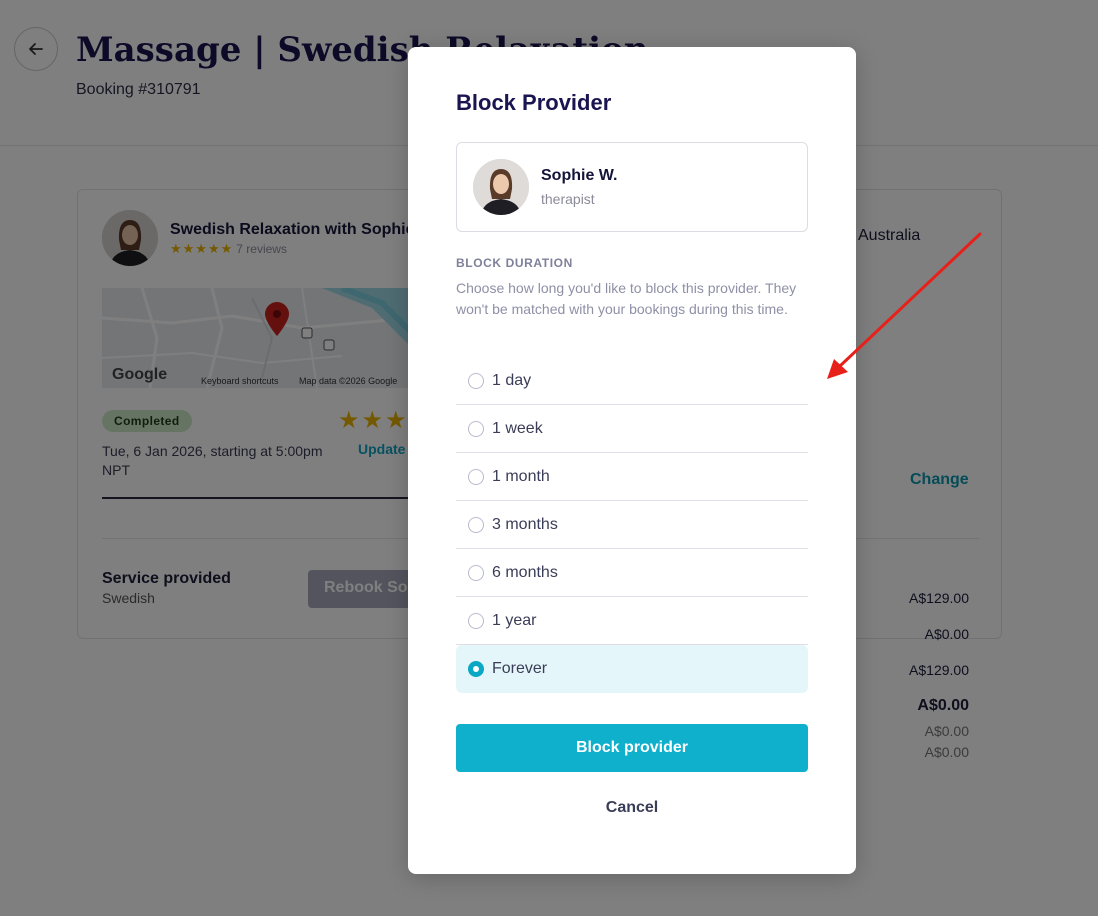 The width and height of the screenshot is (1098, 916). What do you see at coordinates (517, 428) in the screenshot?
I see `option-label: 1 week` at bounding box center [517, 428].